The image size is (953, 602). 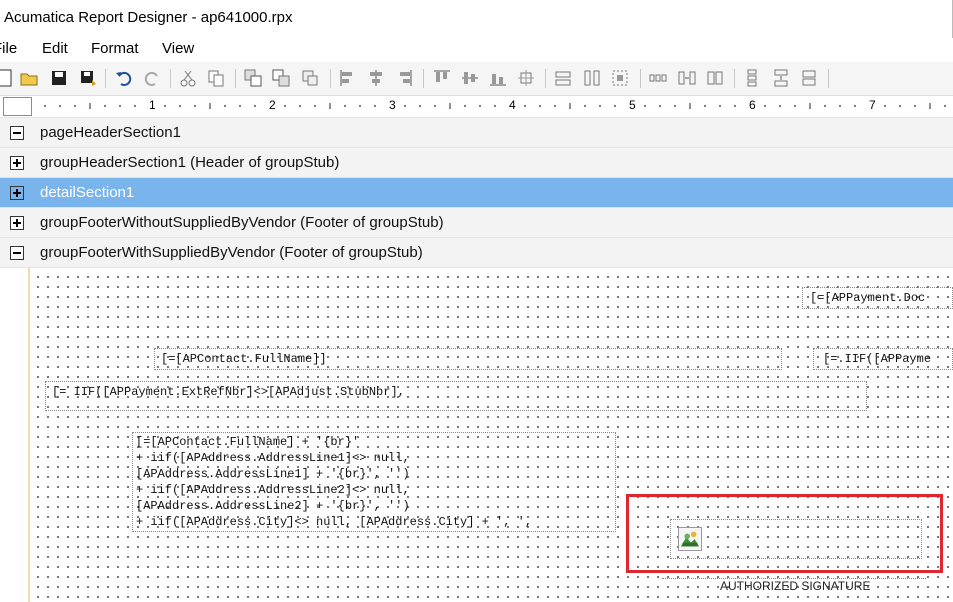 What do you see at coordinates (110, 132) in the screenshot?
I see `section-label: pageHeaderSection1` at bounding box center [110, 132].